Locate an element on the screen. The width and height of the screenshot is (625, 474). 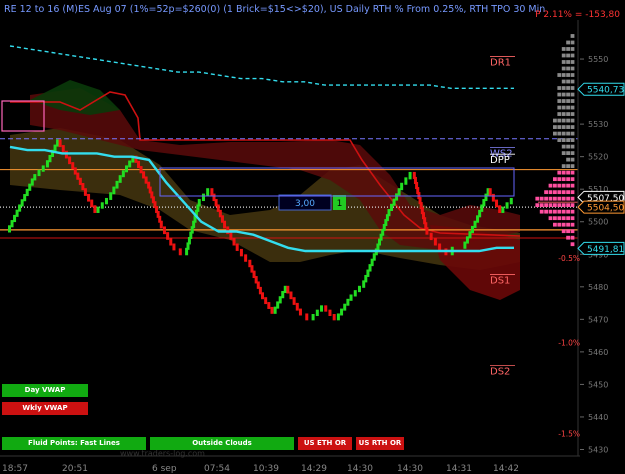
annotation-count: 1 is located at coordinates (340, 204).